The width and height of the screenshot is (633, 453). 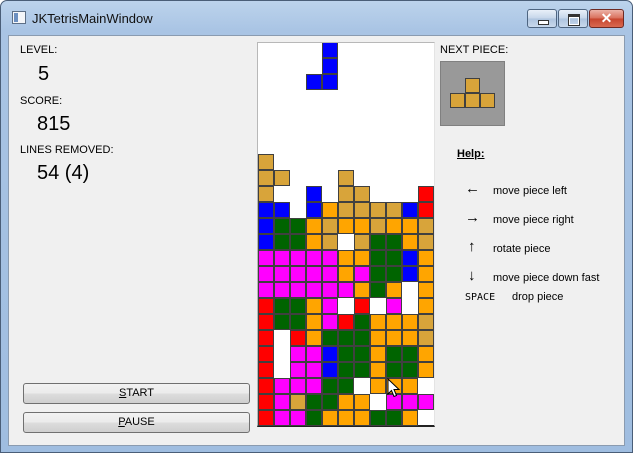 I want to click on pause-button: PAUSE, so click(x=136, y=422).